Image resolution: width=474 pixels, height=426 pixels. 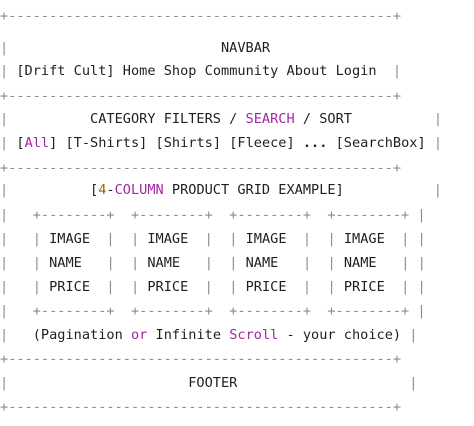 I want to click on nav-link-shop: Shop, so click(x=180, y=71).